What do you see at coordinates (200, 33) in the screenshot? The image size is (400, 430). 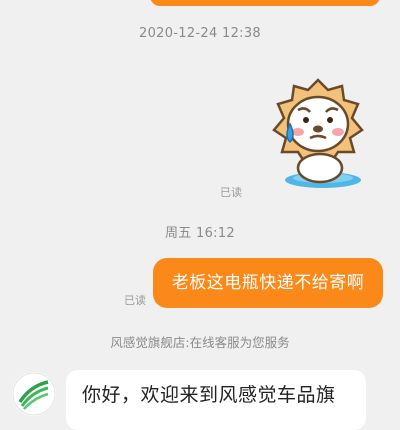 I see `timestamp: 2020-12-24 12:38` at bounding box center [200, 33].